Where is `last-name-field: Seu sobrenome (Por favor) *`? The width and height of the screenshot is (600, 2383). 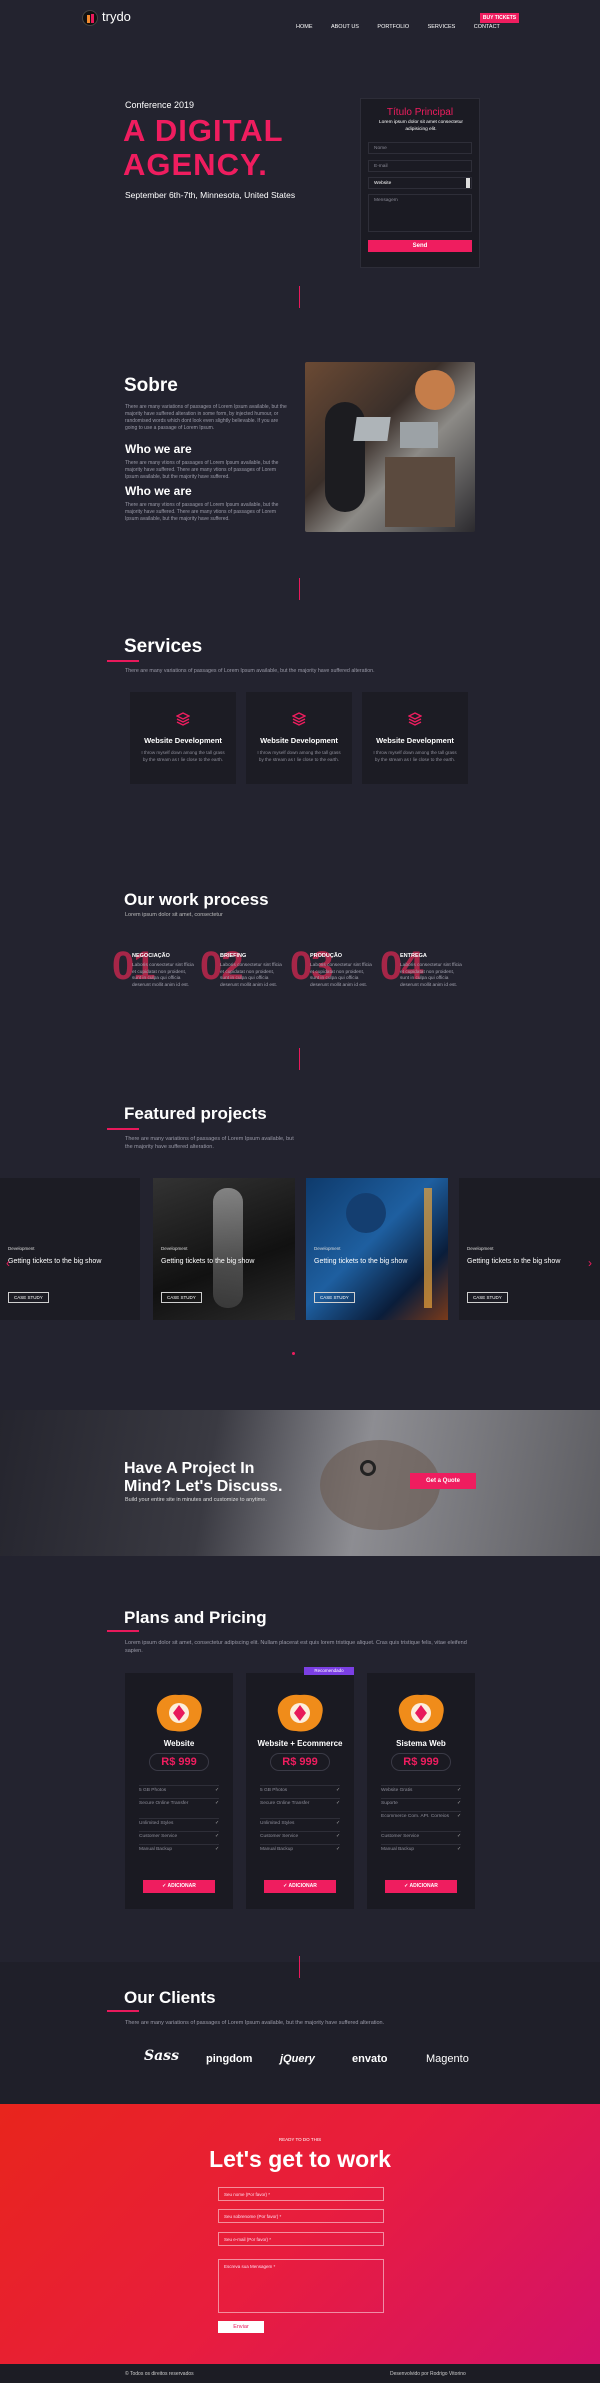
last-name-field: Seu sobrenome (Por favor) * is located at coordinates (301, 2216).